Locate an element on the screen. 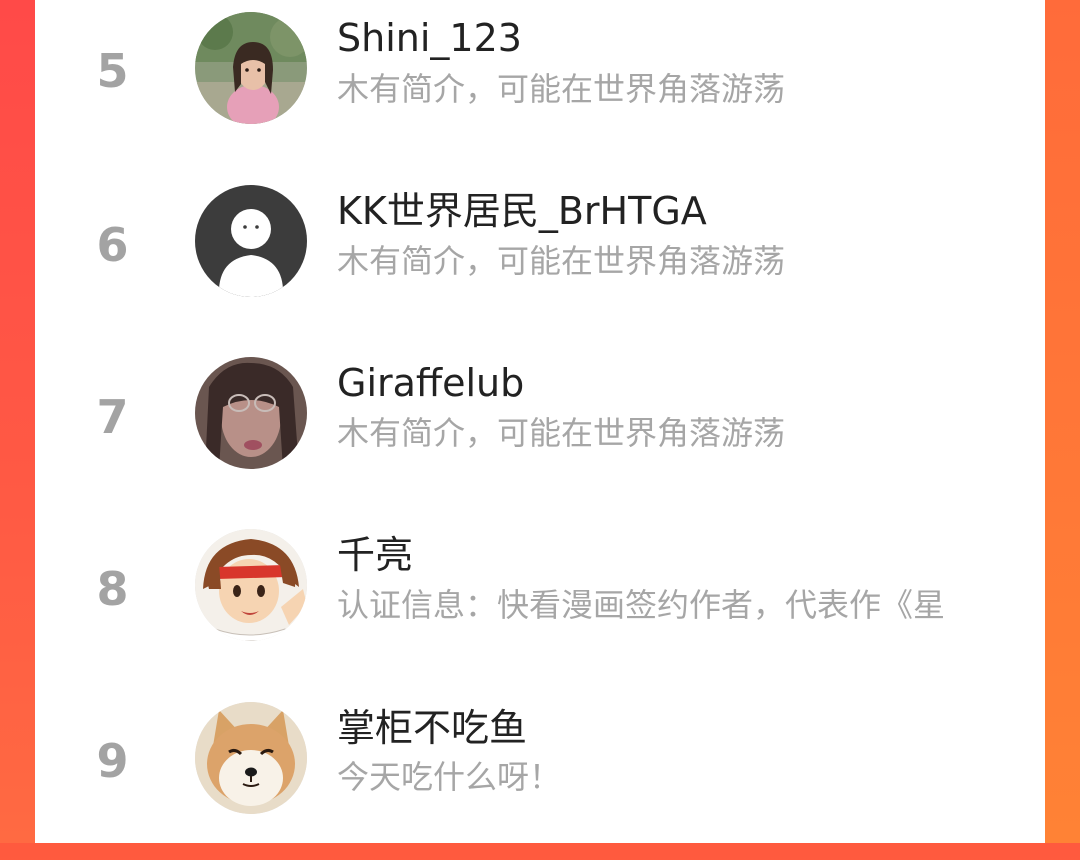  anime-character-avatar-icon is located at coordinates (251, 585).